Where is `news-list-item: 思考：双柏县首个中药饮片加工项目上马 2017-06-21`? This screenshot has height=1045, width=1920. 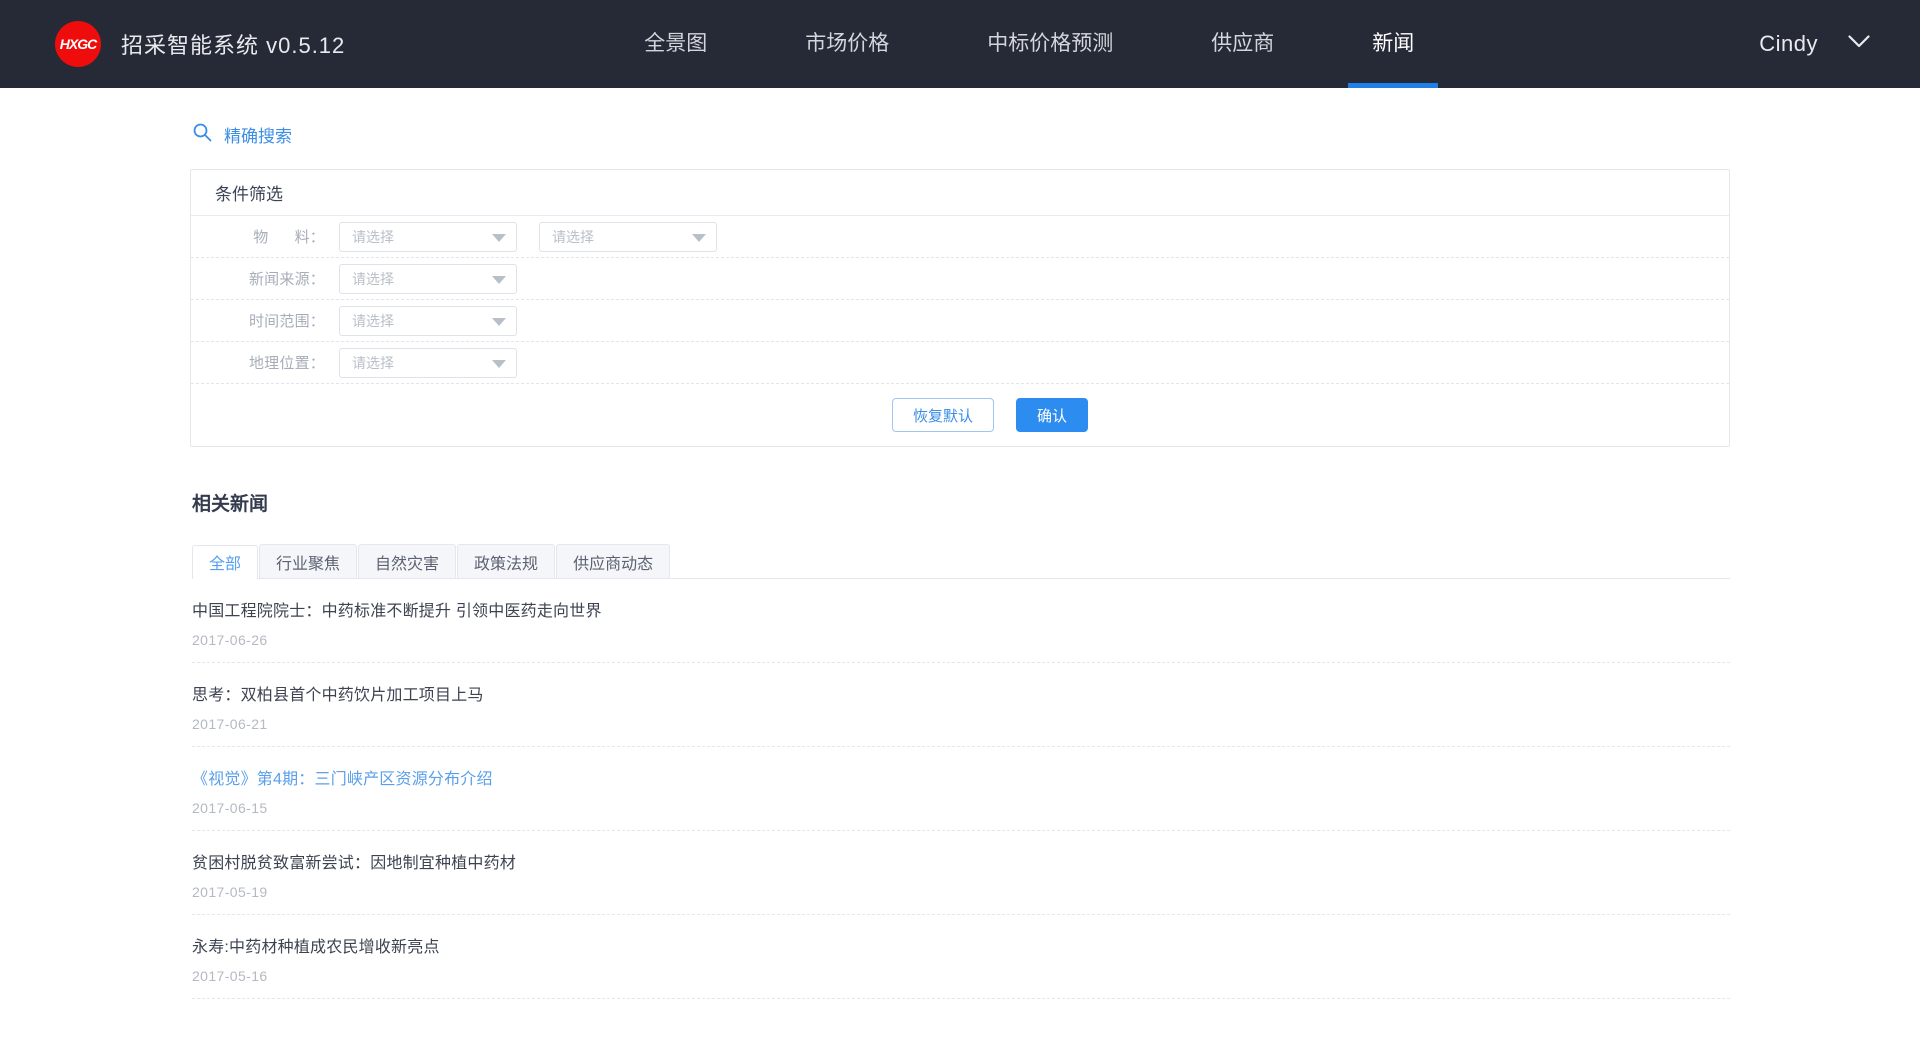
news-list-item: 思考：双柏县首个中药饮片加工项目上马 2017-06-21 is located at coordinates (961, 705).